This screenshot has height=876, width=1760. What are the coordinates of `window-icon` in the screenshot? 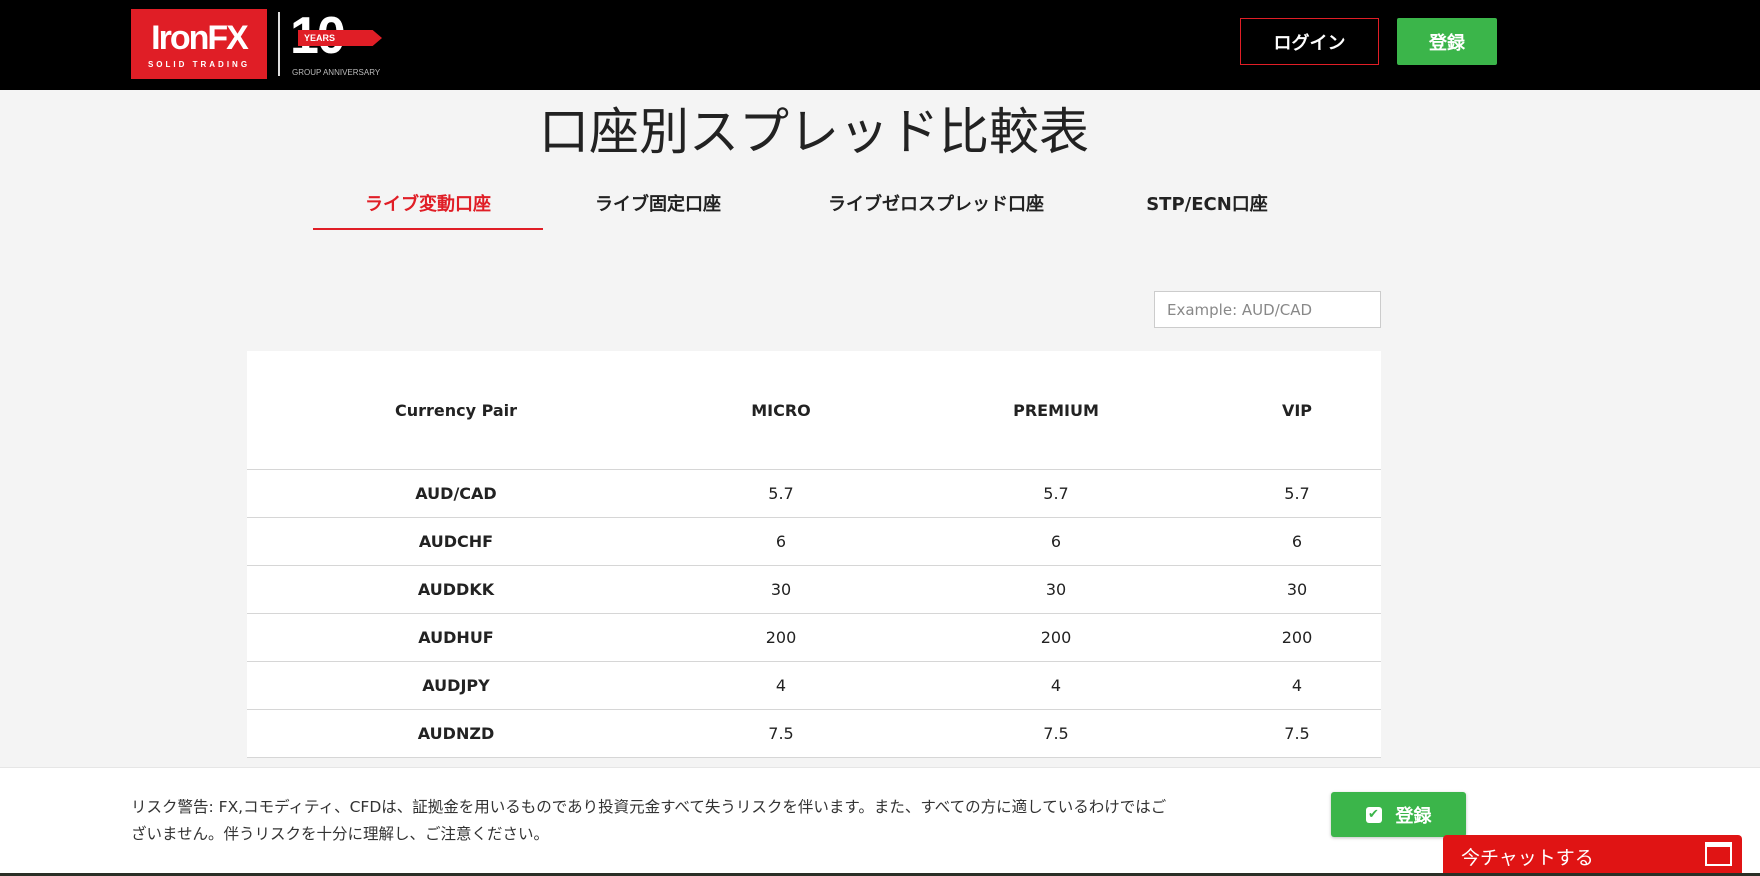 It's located at (1718, 854).